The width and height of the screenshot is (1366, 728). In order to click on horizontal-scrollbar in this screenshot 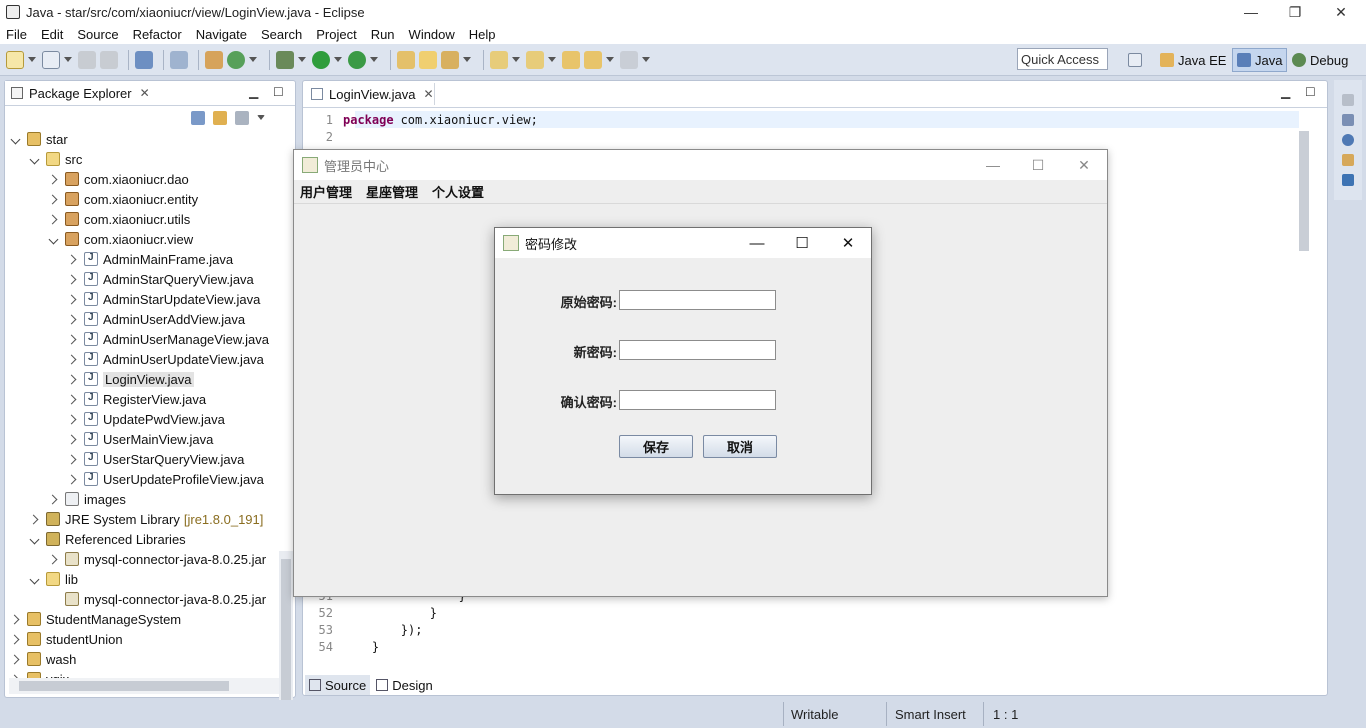, I will do `click(144, 686)`.